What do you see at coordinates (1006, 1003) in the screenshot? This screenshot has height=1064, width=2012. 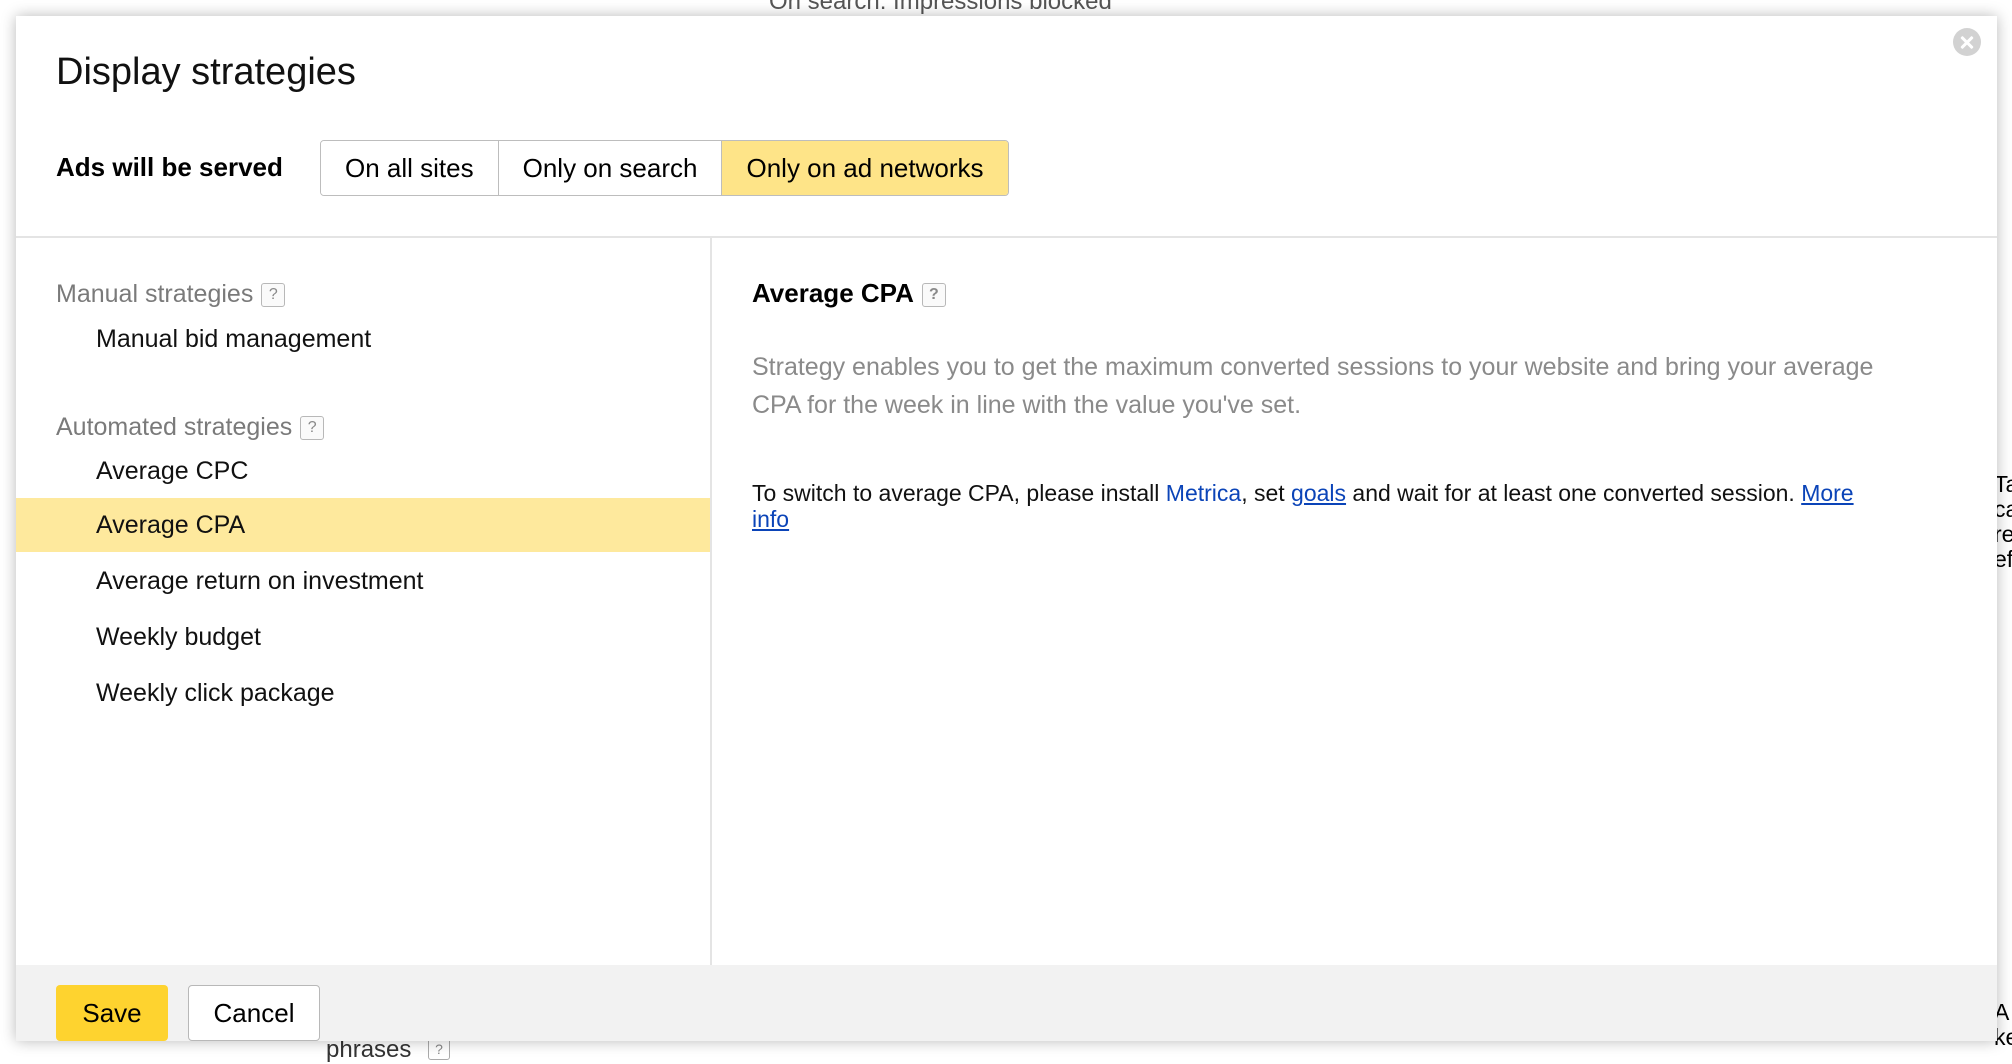 I see `dialog-footer: Save Cancel` at bounding box center [1006, 1003].